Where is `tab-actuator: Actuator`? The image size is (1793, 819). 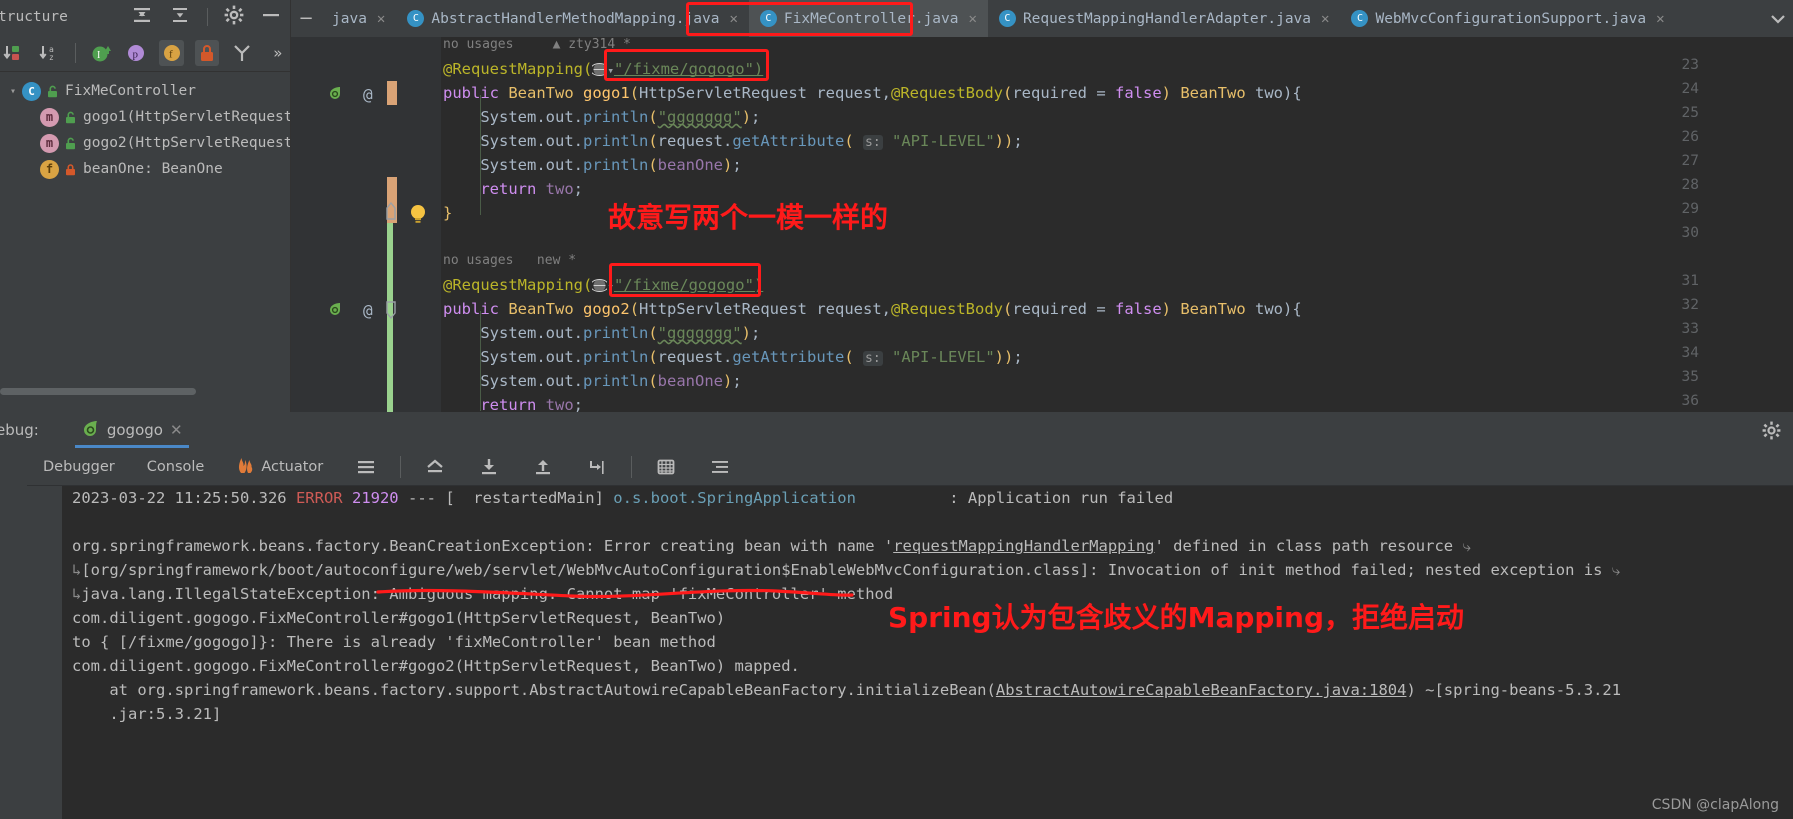
tab-actuator: Actuator is located at coordinates (279, 467).